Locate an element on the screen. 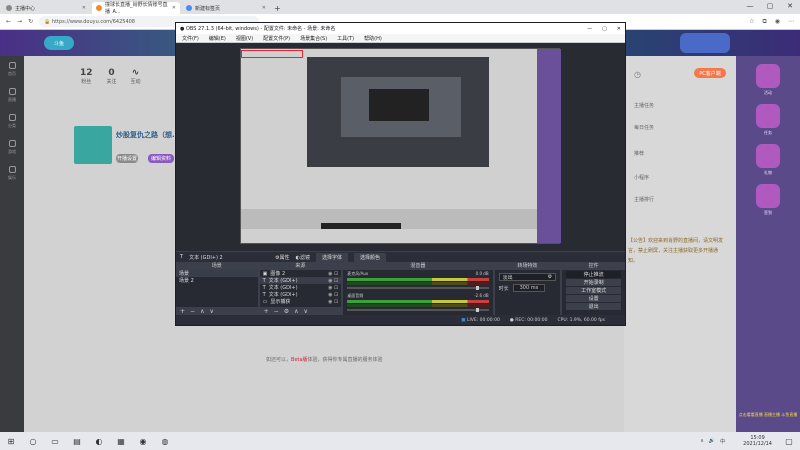  refresh-icon: ↻ is located at coordinates (30, 21).